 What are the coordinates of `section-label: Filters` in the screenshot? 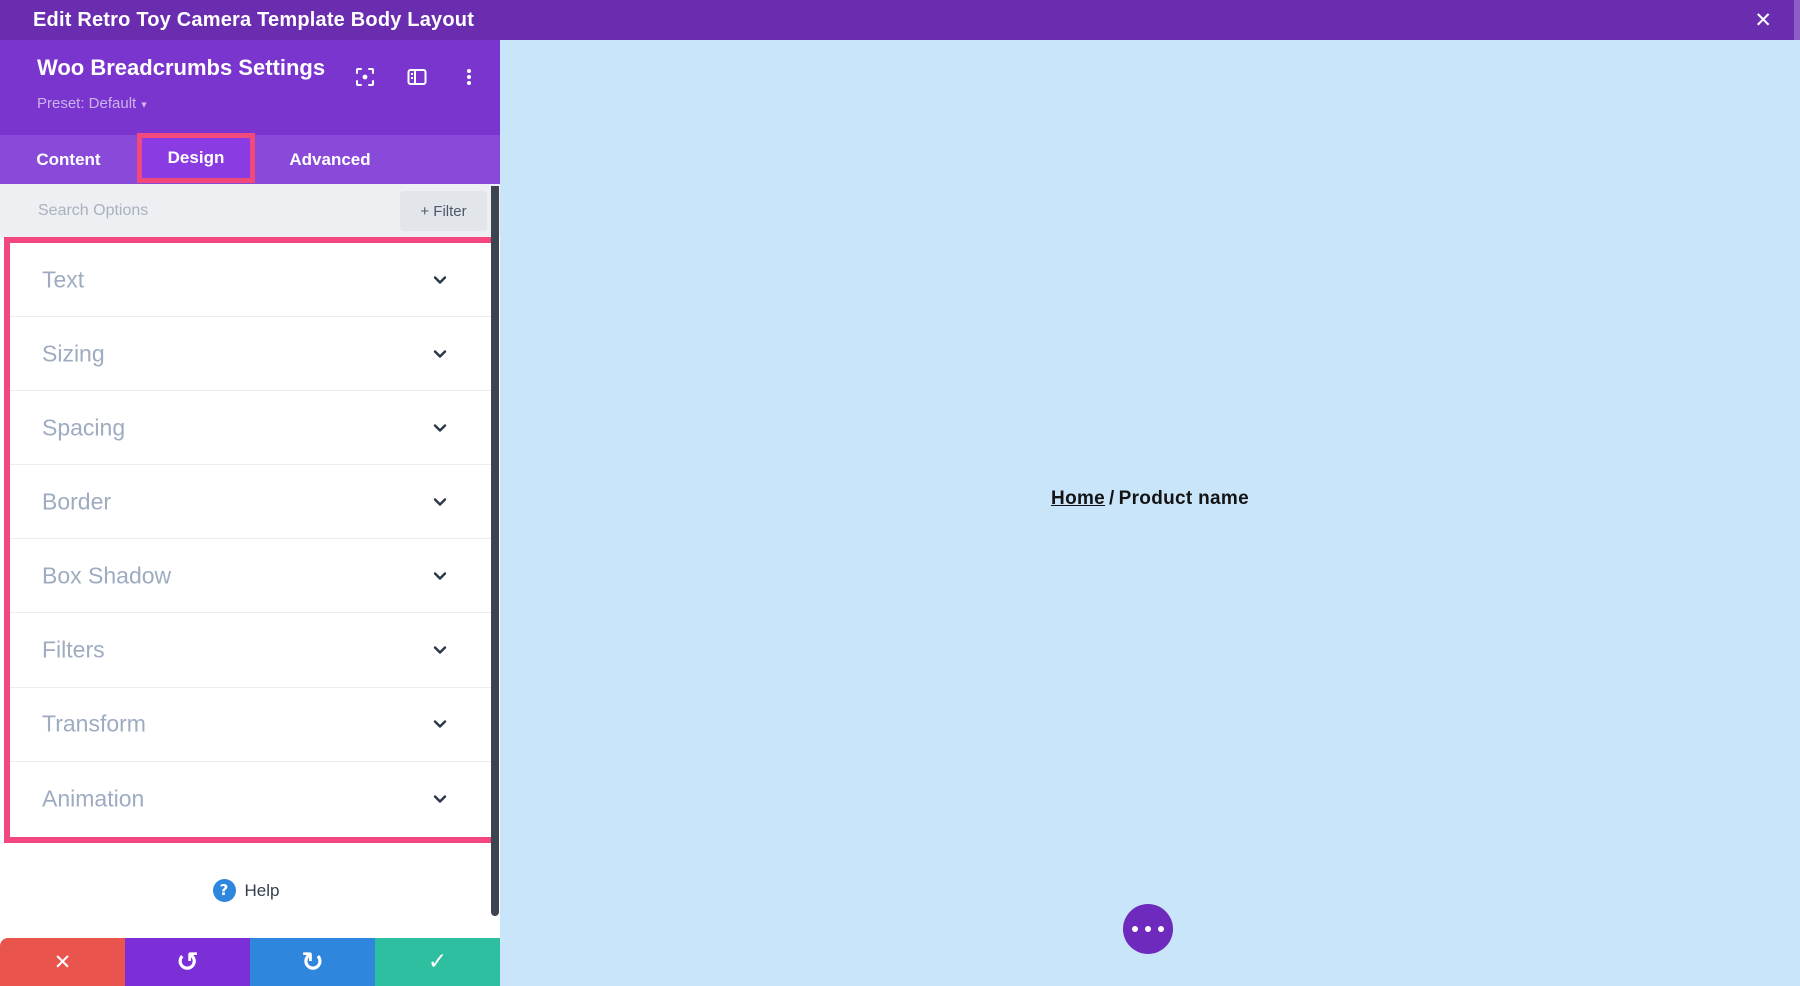 It's located at (73, 649).